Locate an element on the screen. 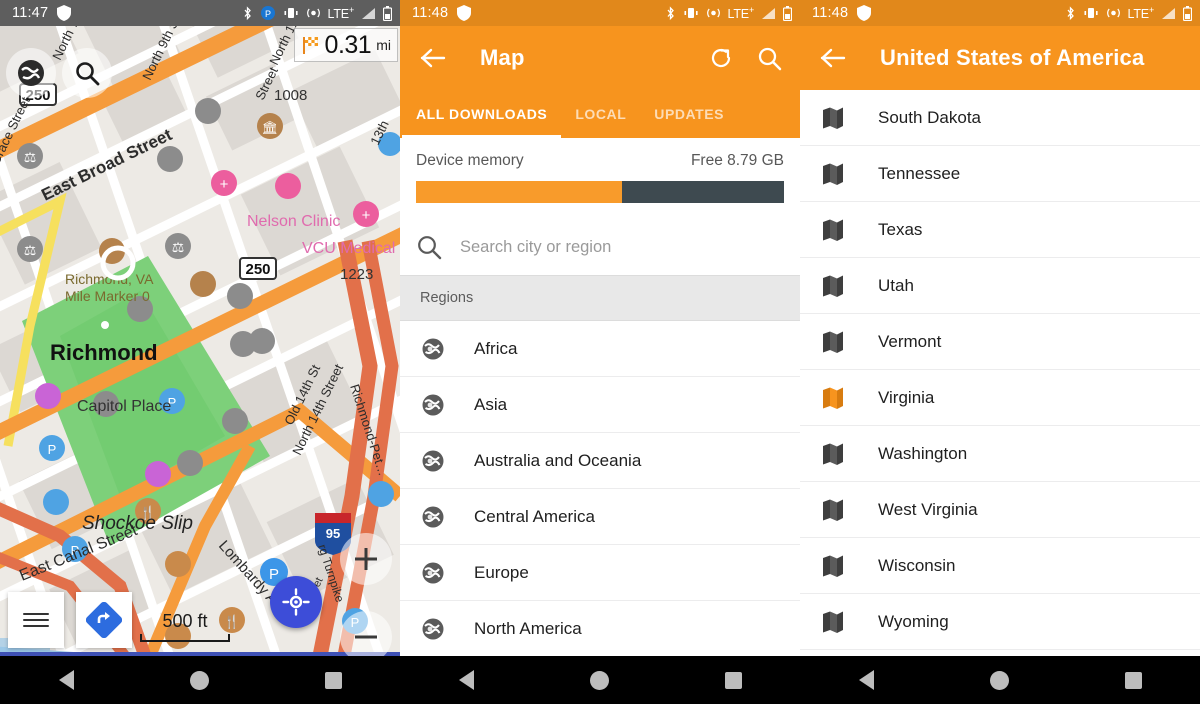  zoom-out-button is located at coordinates (366, 633).